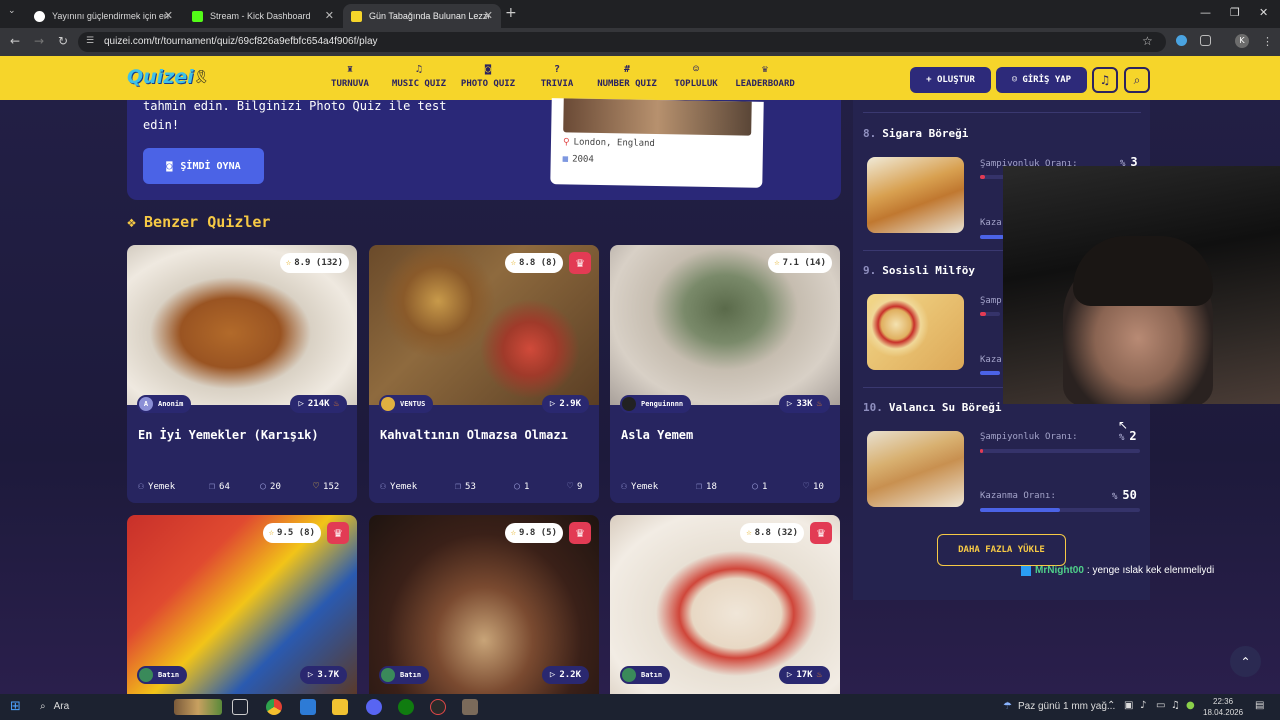 This screenshot has height=720, width=1280. I want to click on like-count: ♡ 152, so click(326, 486).